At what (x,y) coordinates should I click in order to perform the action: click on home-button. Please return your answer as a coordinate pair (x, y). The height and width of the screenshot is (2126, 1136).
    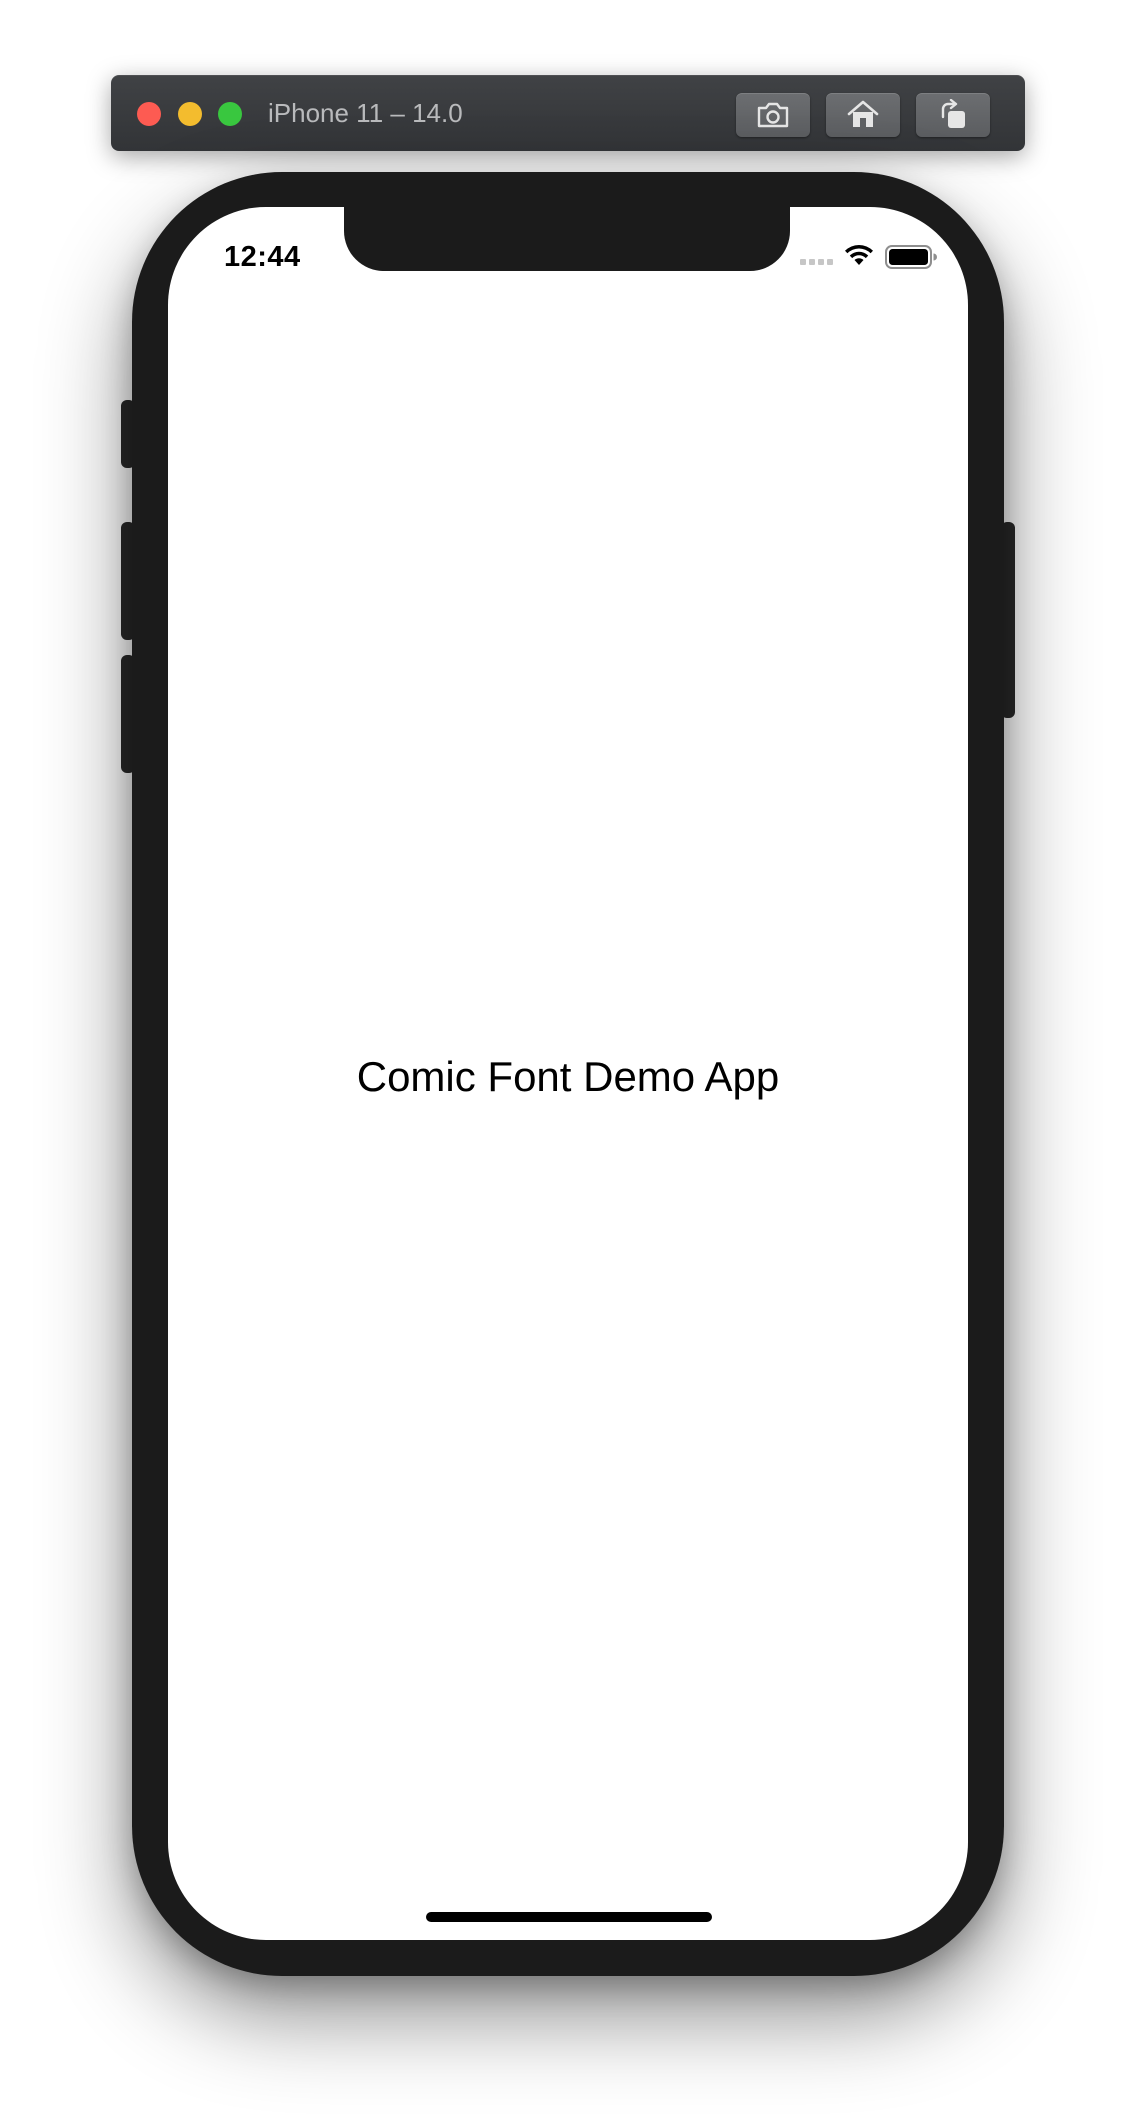
    Looking at the image, I should click on (863, 115).